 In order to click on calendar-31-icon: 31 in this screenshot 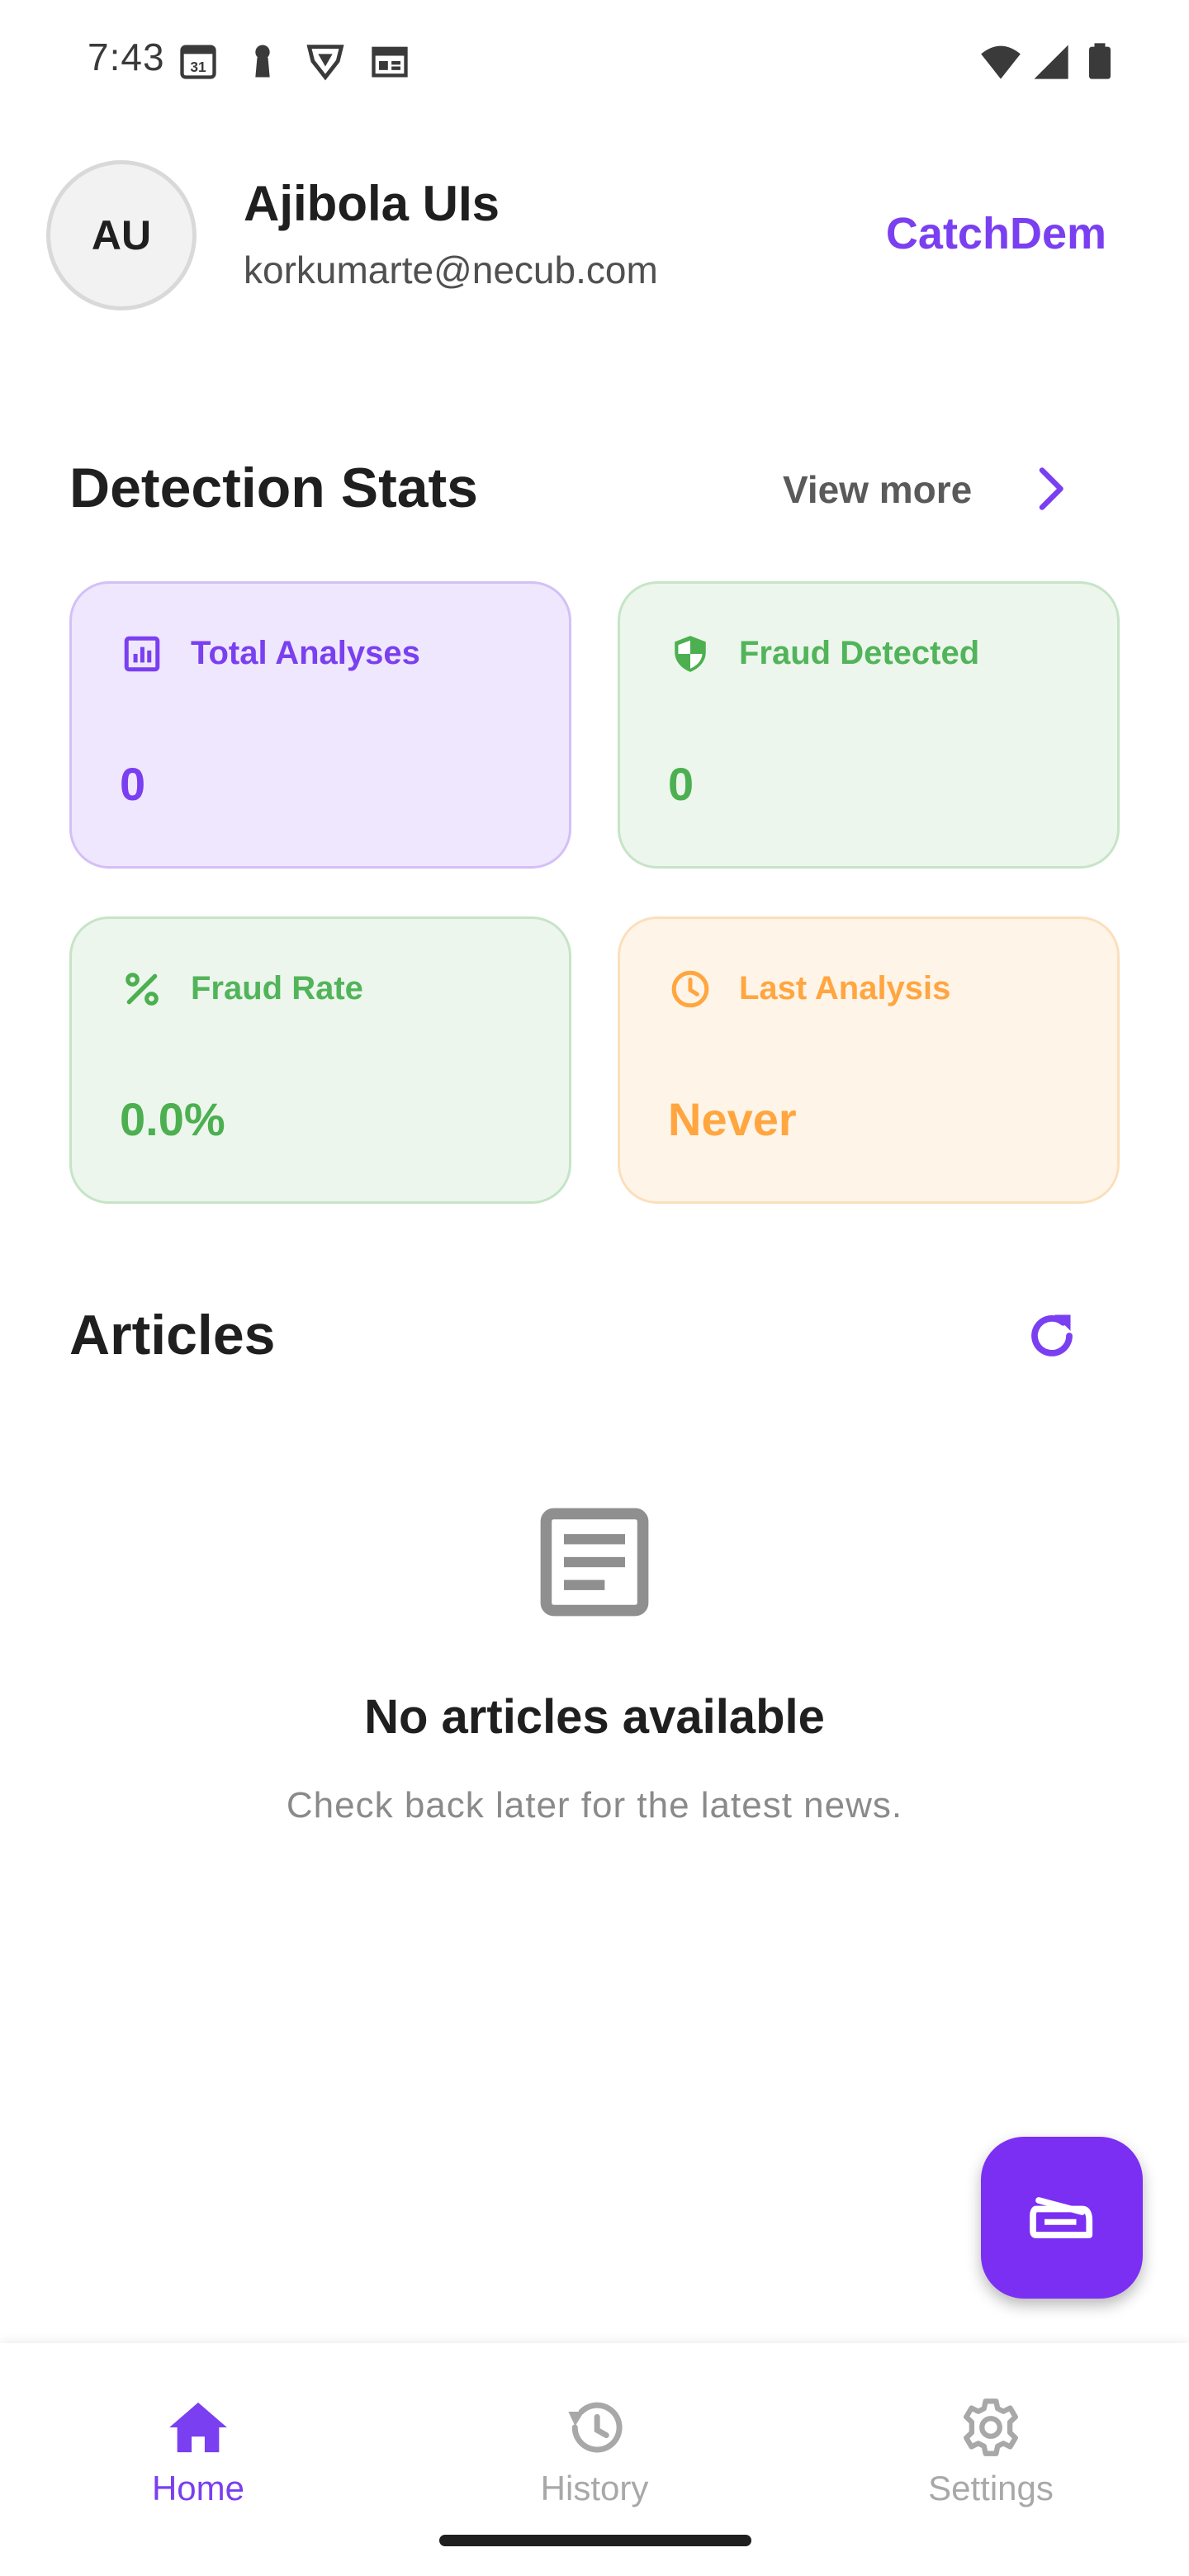, I will do `click(198, 61)`.